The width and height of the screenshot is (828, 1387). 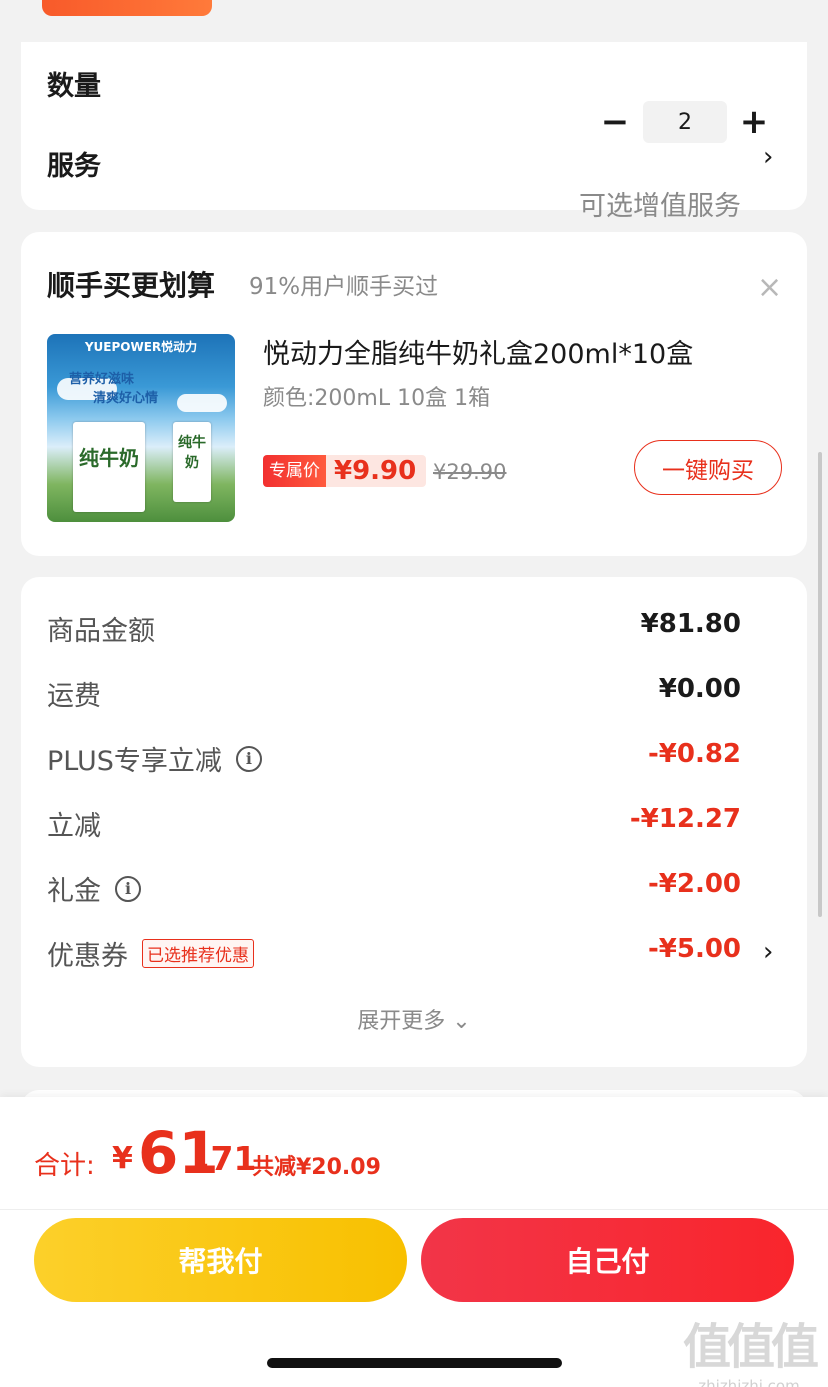 What do you see at coordinates (74, 891) in the screenshot?
I see `amount-label-text: 礼金` at bounding box center [74, 891].